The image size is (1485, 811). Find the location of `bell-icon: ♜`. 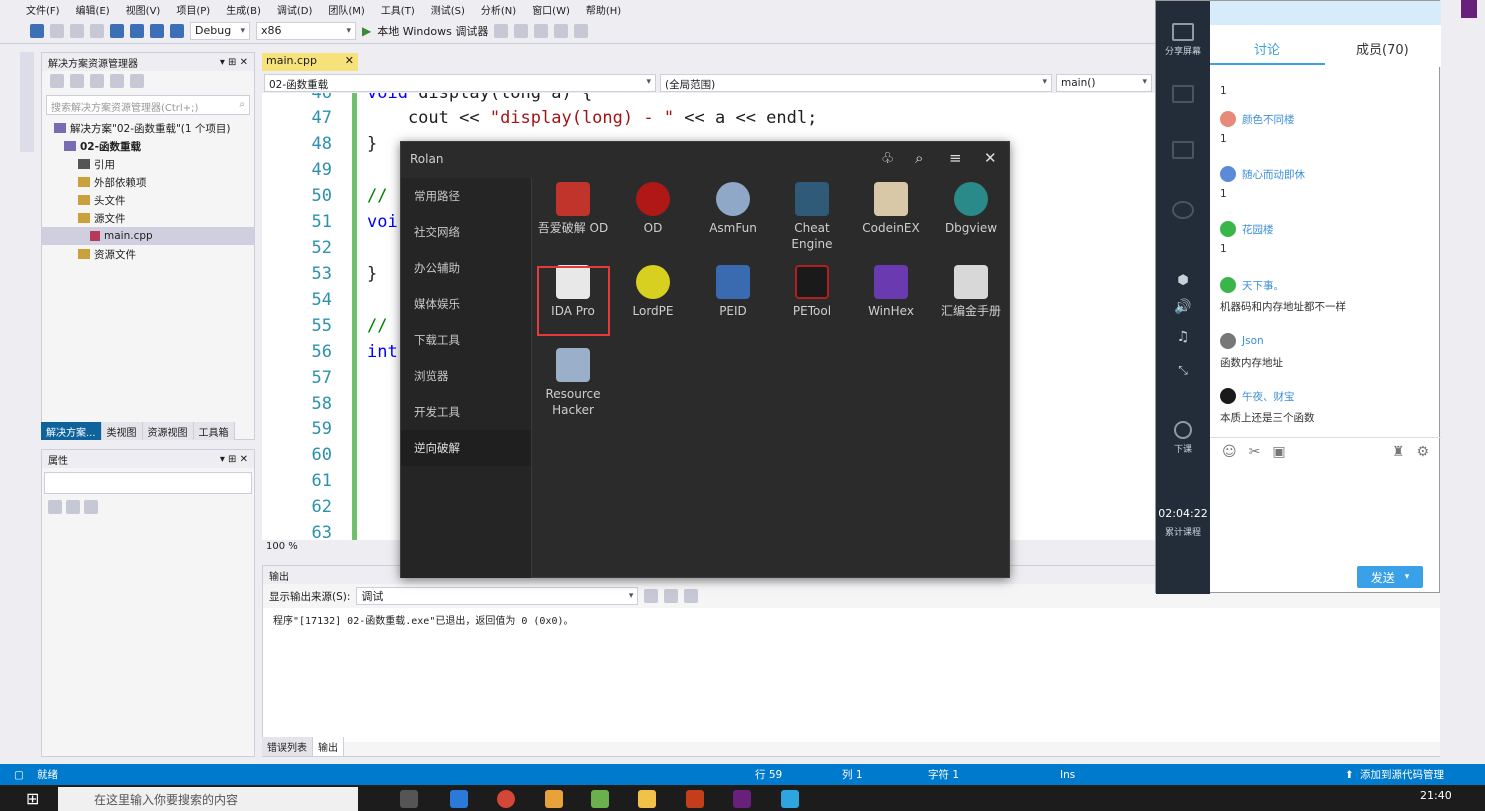

bell-icon: ♜ is located at coordinates (1398, 452).